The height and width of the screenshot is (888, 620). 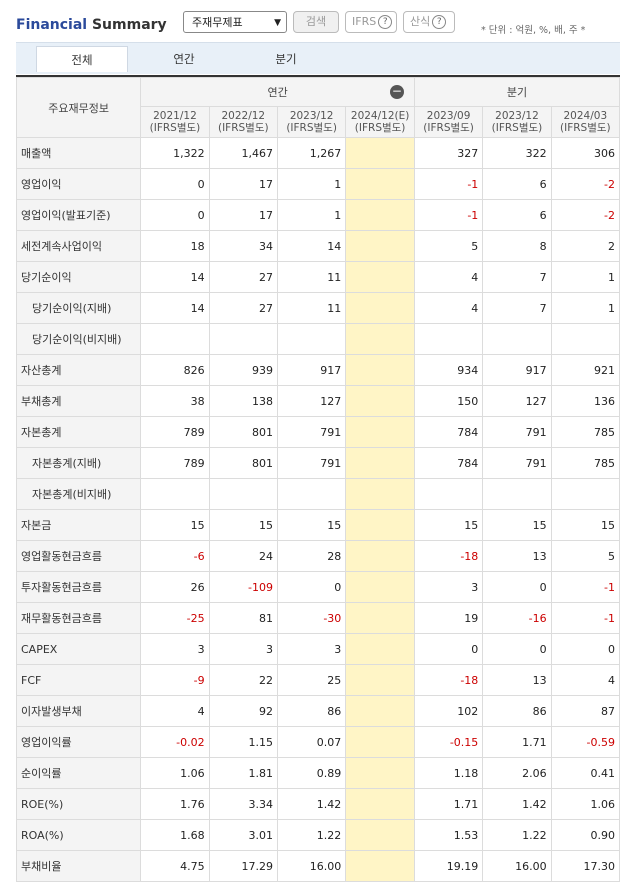 I want to click on table-row: 당기순이익(비지배), so click(x=317, y=339).